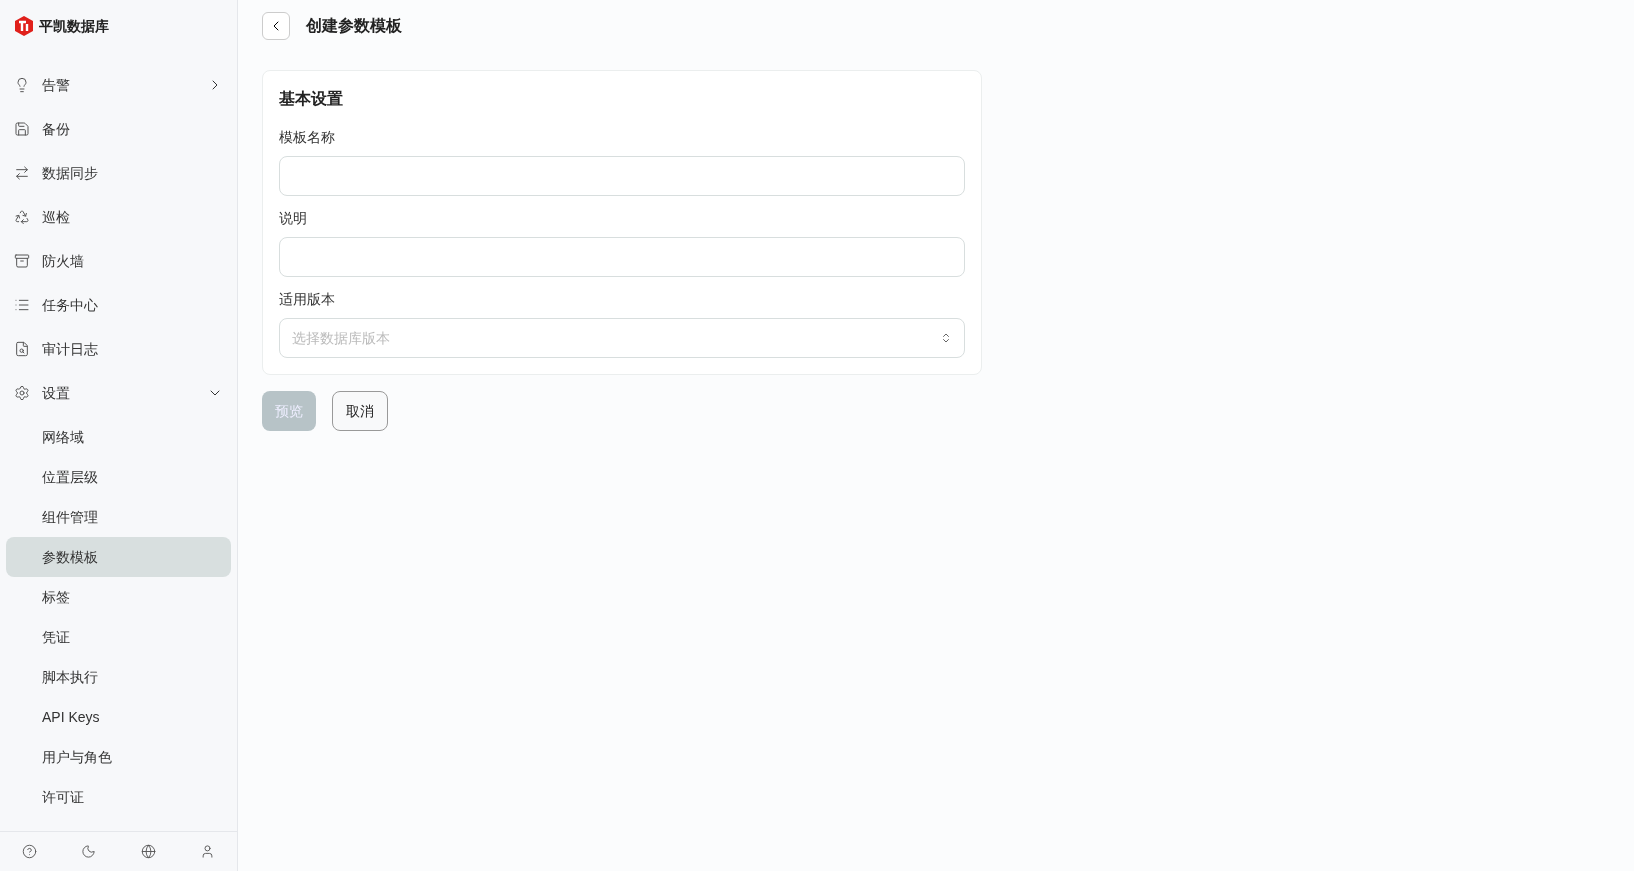 This screenshot has width=1634, height=871. I want to click on card-title: 基本设置, so click(311, 99).